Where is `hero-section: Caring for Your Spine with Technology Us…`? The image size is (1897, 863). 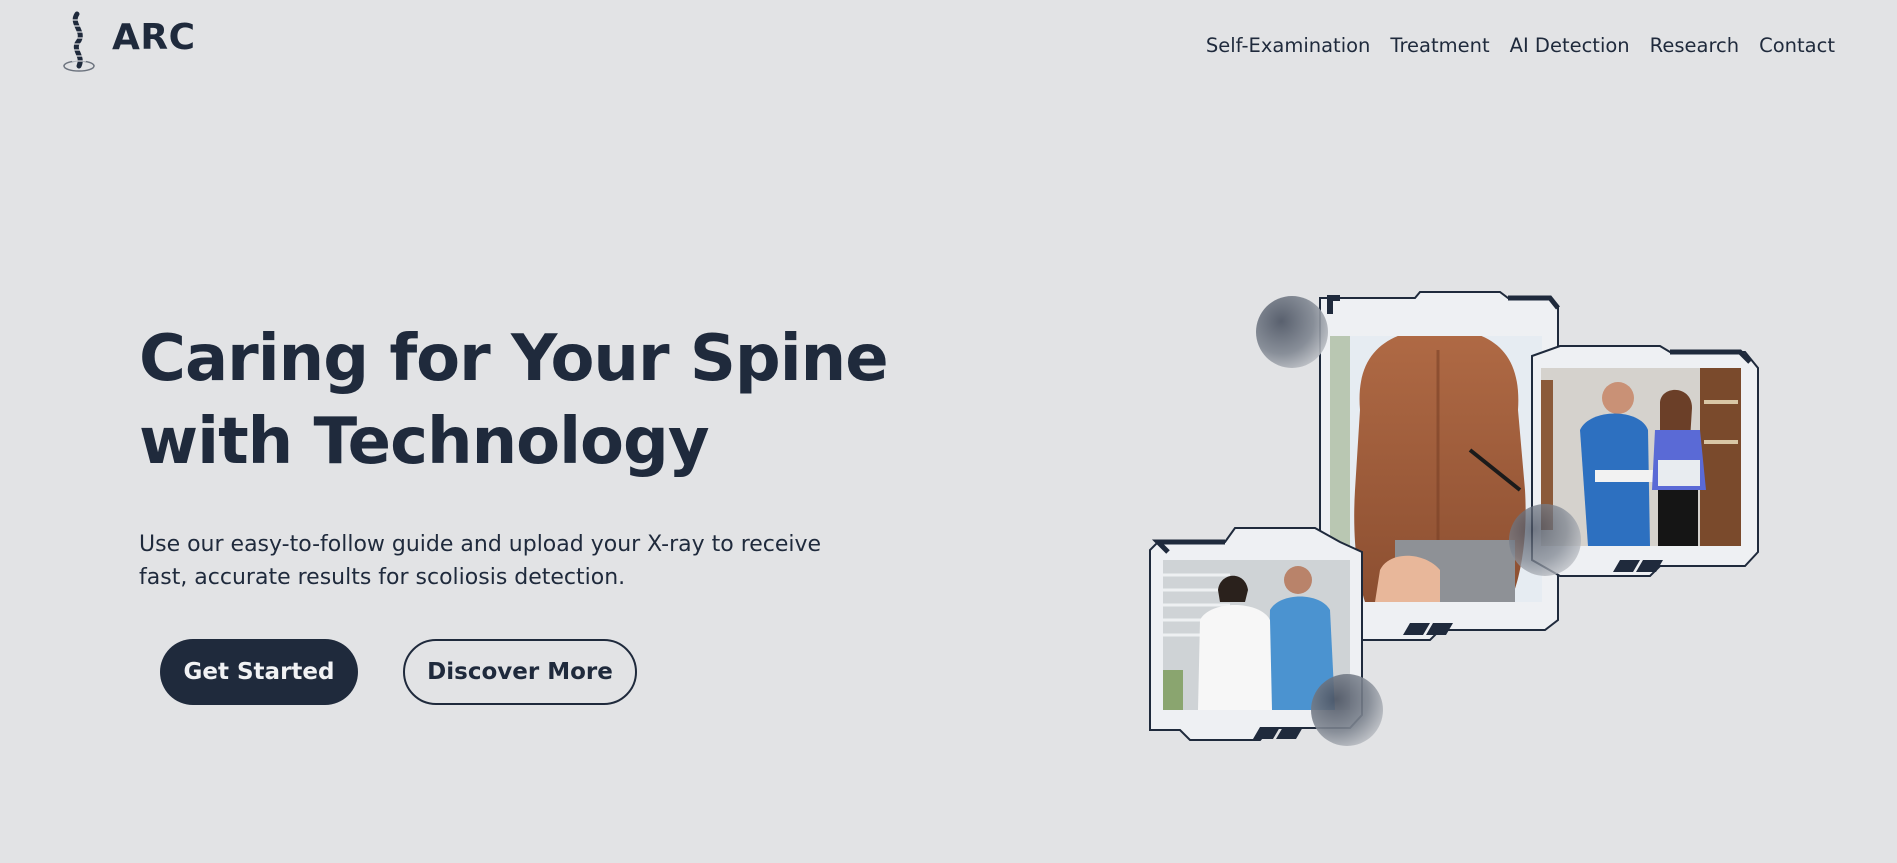 hero-section: Caring for Your Spine with Technology Us… is located at coordinates (554, 456).